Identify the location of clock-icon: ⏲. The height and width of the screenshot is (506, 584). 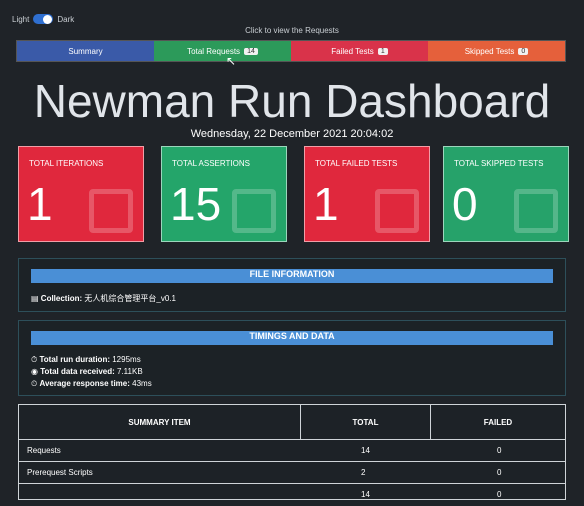
(34, 383).